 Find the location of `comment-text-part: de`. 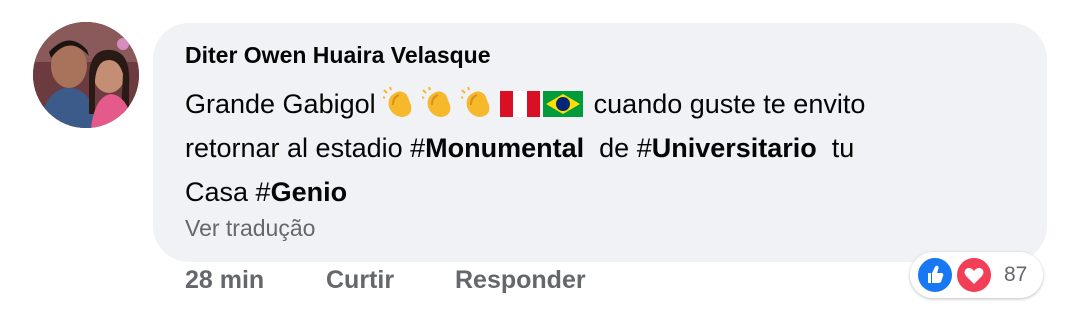

comment-text-part: de is located at coordinates (610, 148).